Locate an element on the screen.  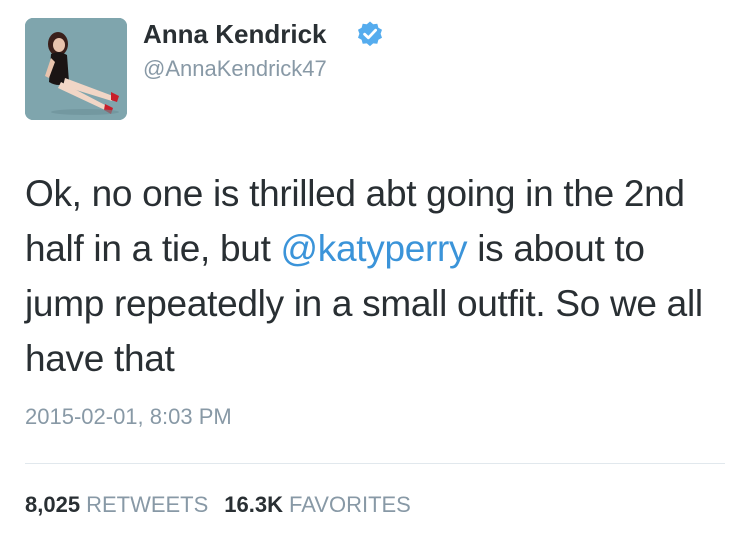
verified-badge-icon is located at coordinates (370, 34).